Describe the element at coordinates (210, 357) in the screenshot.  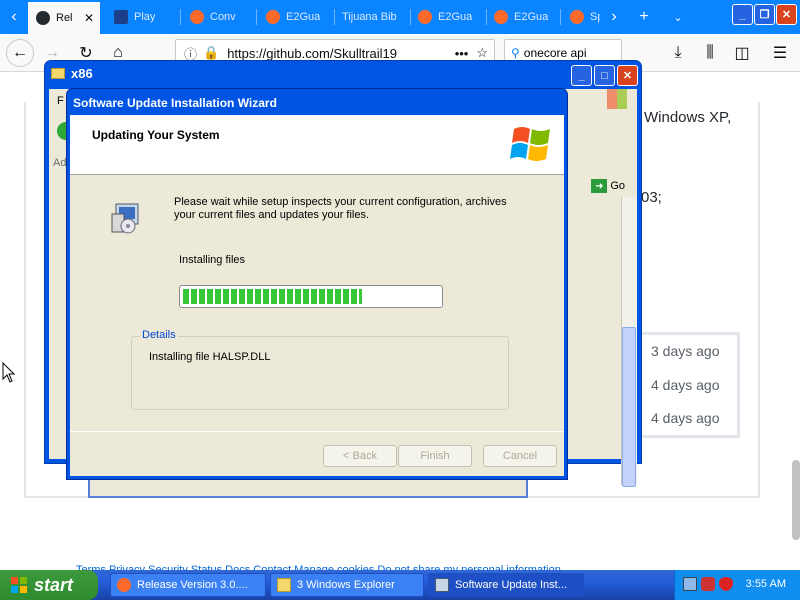
I see `details-text: Installing file HALSP.DLL` at that location.